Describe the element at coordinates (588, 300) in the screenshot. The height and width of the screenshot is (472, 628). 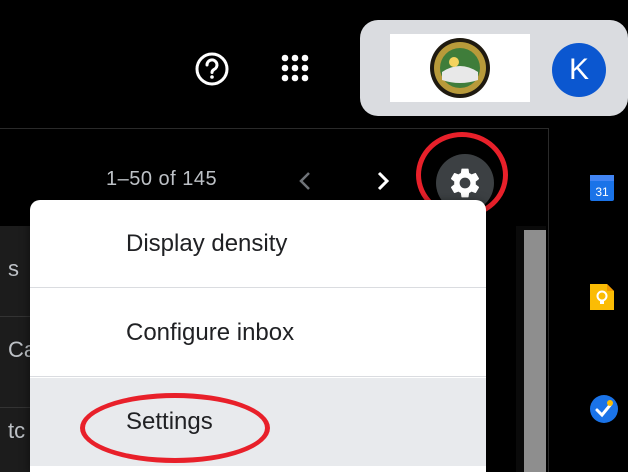
I see `side-panel: 31` at that location.